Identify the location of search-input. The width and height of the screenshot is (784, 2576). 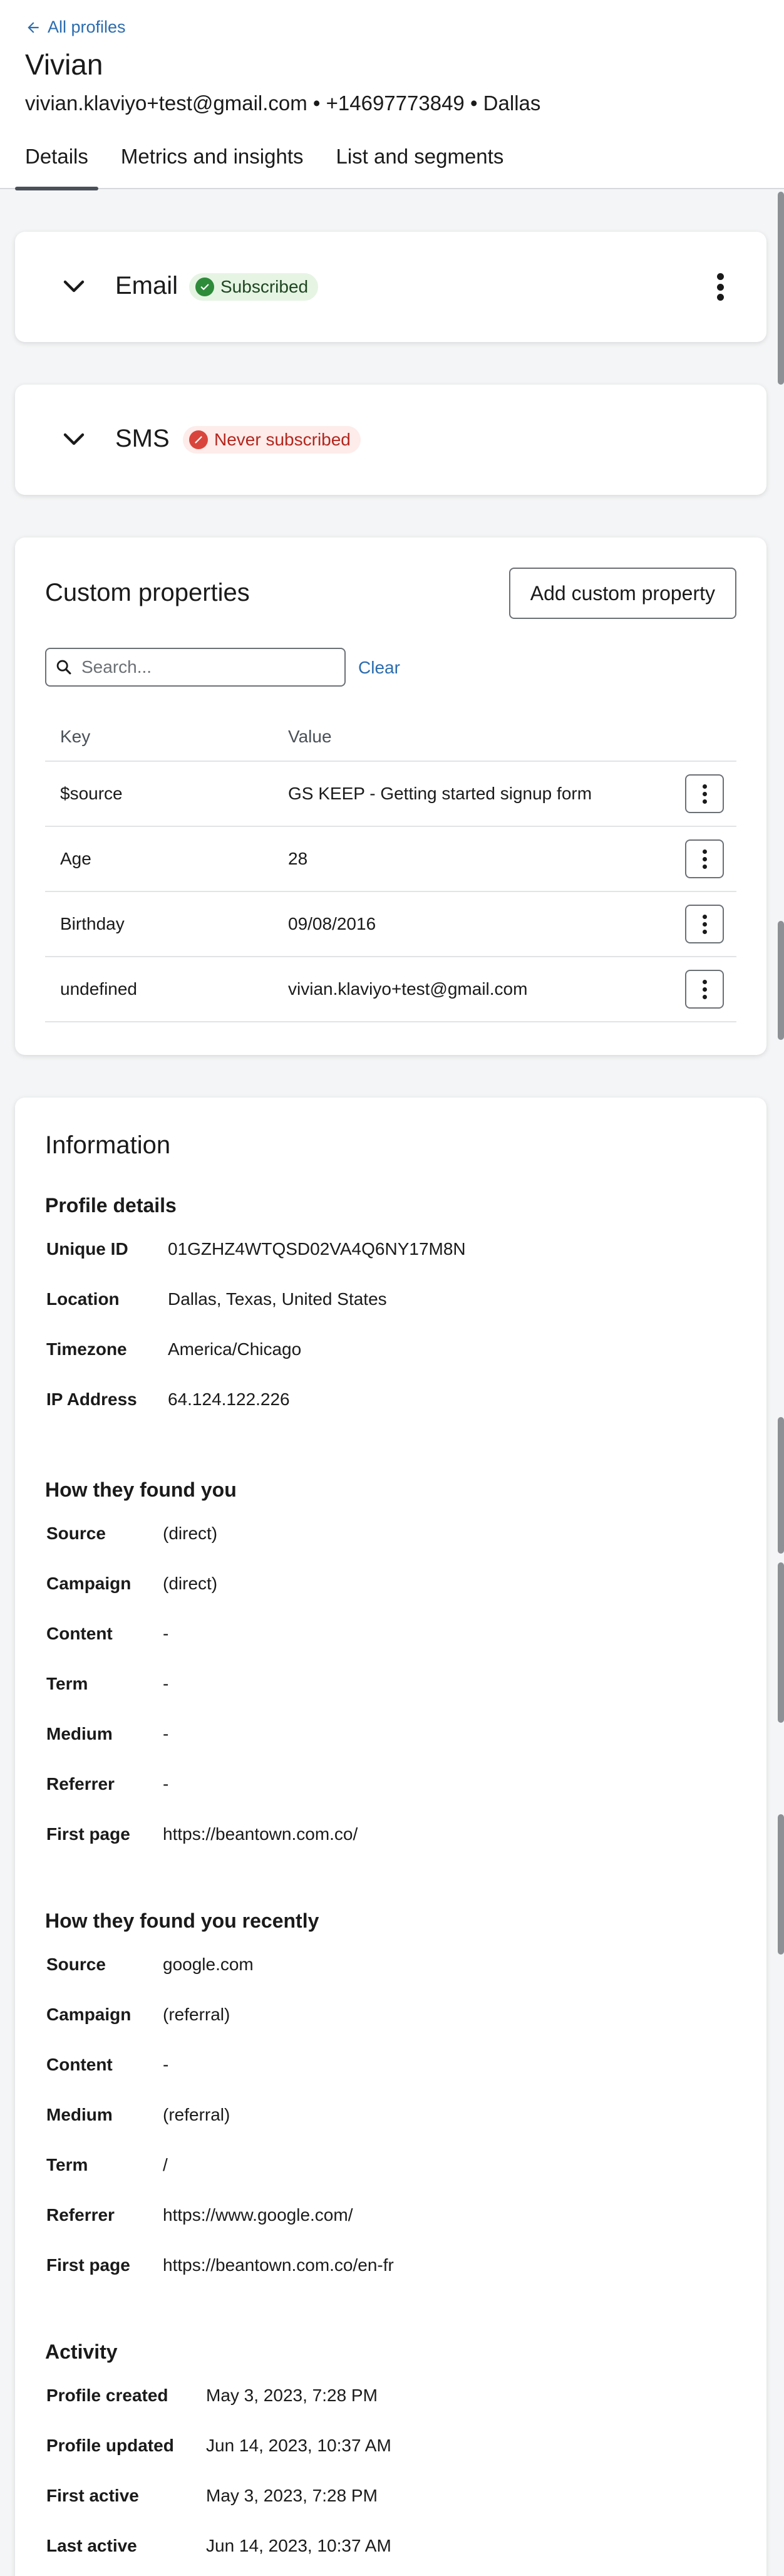
(206, 667).